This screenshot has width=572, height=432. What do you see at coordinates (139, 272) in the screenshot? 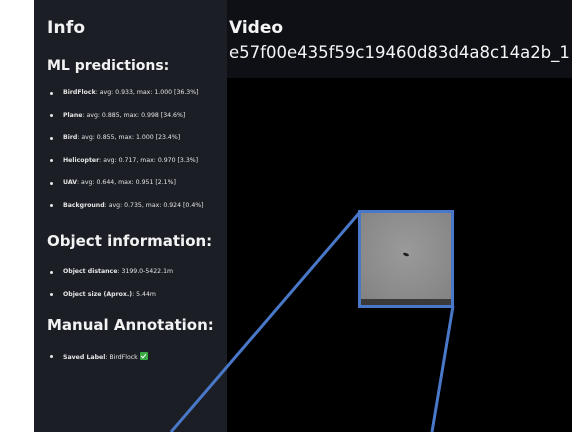
I see `object-distance-item: Object distance: 3199.0-5422.1m` at bounding box center [139, 272].